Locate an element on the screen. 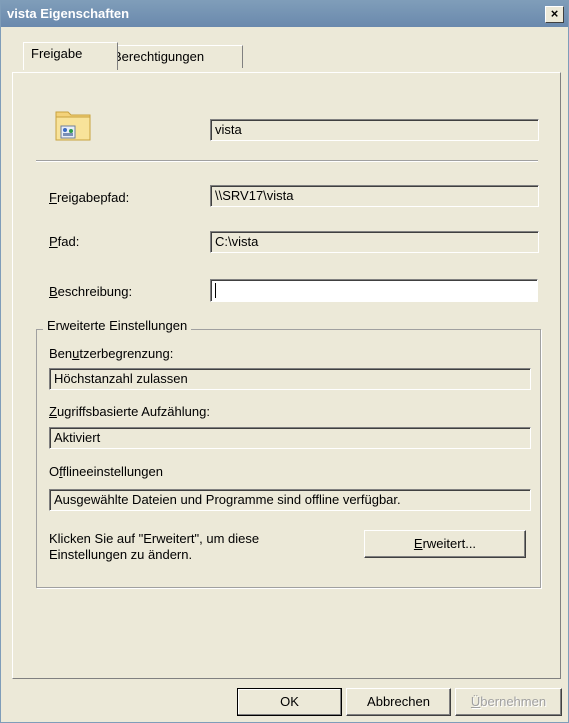 The height and width of the screenshot is (723, 569). offline-label: Offlineeinstellungen is located at coordinates (106, 471).